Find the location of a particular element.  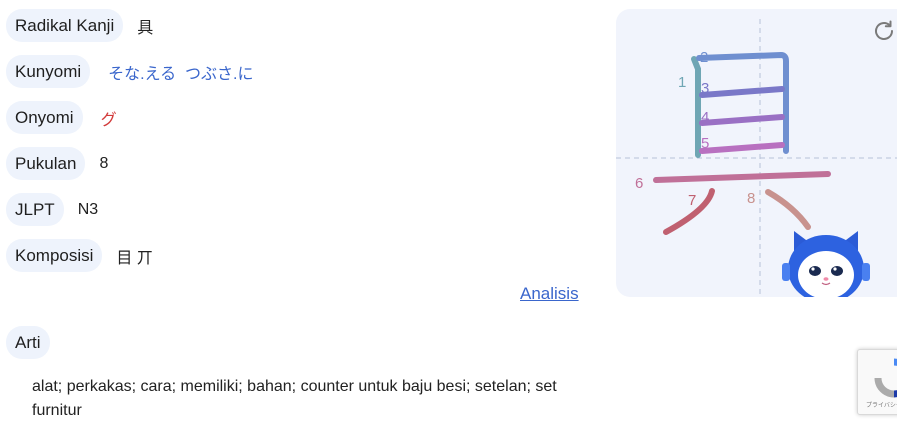

stroke-number-7: 7 is located at coordinates (692, 200).